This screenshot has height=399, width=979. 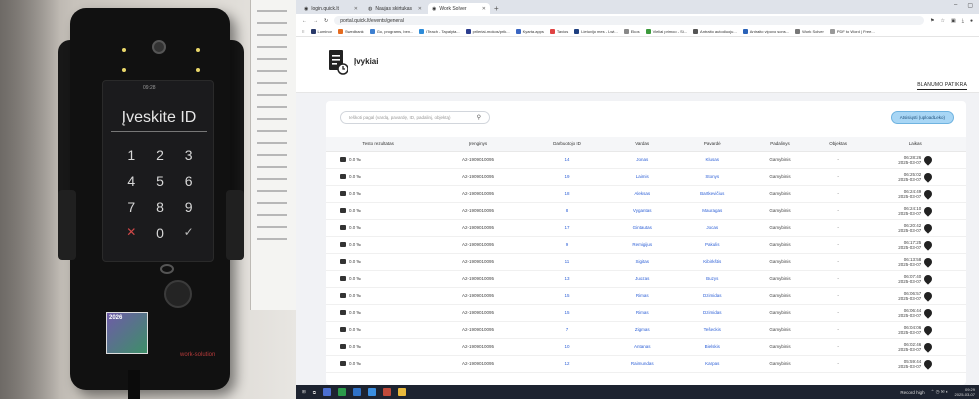 What do you see at coordinates (160, 207) in the screenshot?
I see `keypad-key: 8` at bounding box center [160, 207].